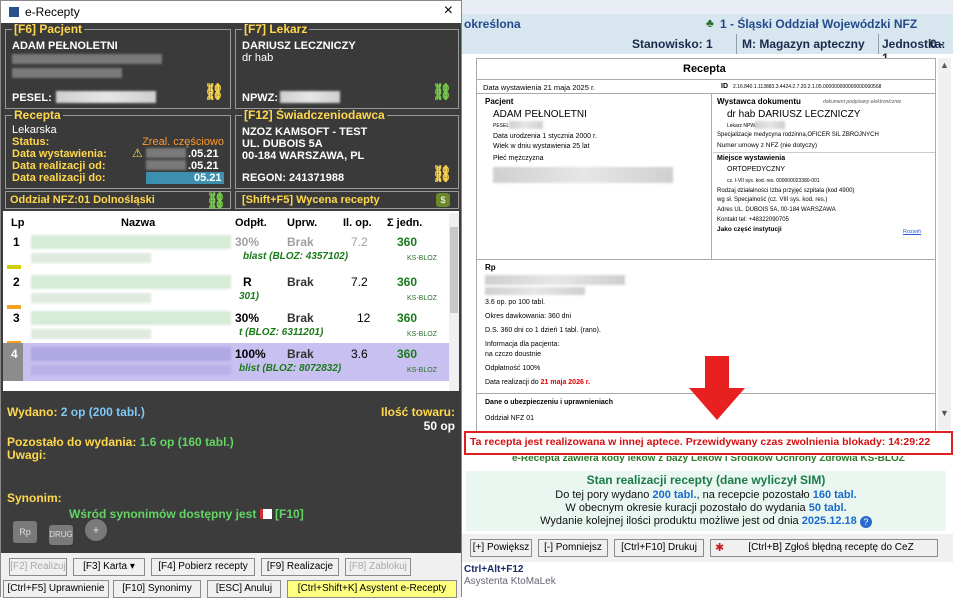 This screenshot has width=953, height=598. What do you see at coordinates (347, 200) in the screenshot?
I see `pricing-bar: [Shift+F5] Wycena recepty $` at bounding box center [347, 200].